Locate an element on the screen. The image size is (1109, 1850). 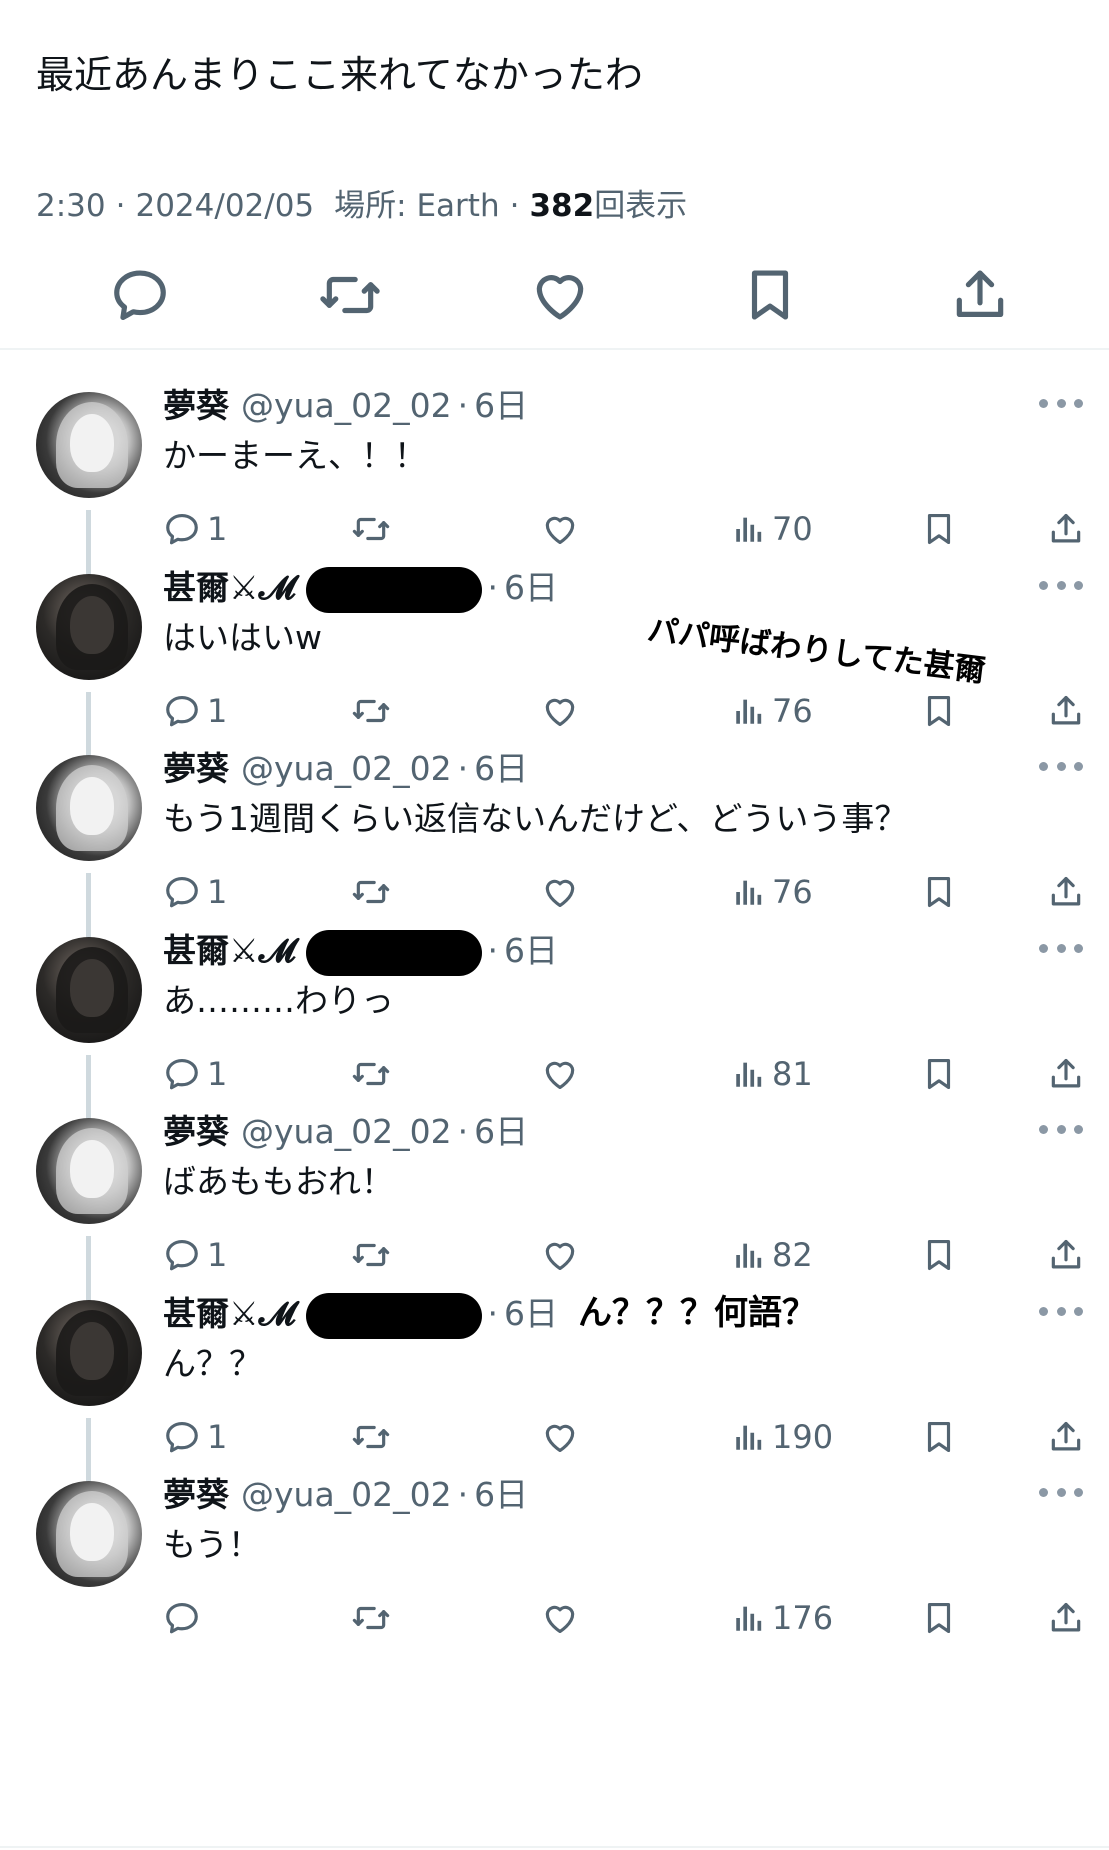
reply-text: もう1週間くらい返信ないんだけど、どういう事？ is located at coordinates (535, 818).